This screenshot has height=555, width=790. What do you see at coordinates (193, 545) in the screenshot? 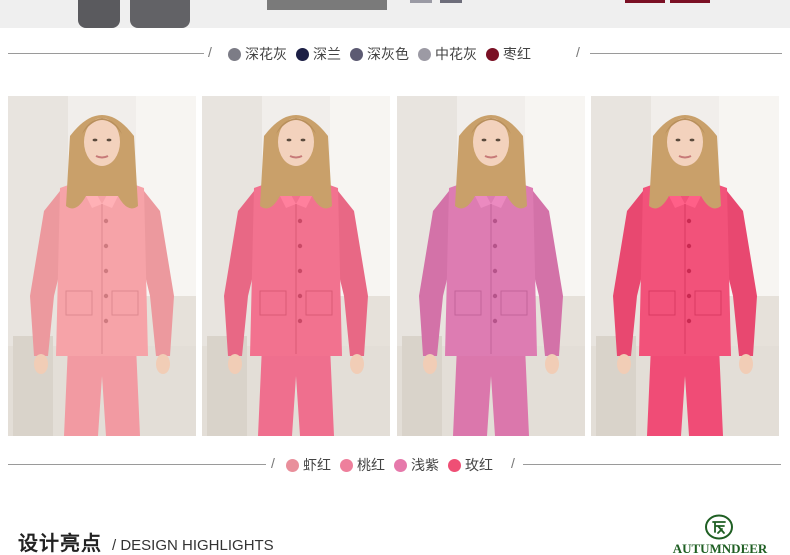
I see `section-heading-en: / DESIGN HIGHLIGHTS` at bounding box center [193, 545].